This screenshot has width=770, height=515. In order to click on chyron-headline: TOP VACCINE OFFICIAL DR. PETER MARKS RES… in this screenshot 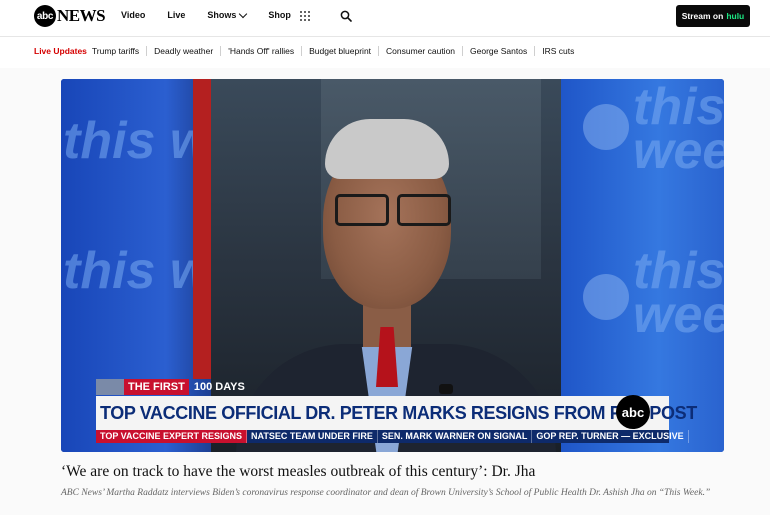, I will do `click(398, 412)`.